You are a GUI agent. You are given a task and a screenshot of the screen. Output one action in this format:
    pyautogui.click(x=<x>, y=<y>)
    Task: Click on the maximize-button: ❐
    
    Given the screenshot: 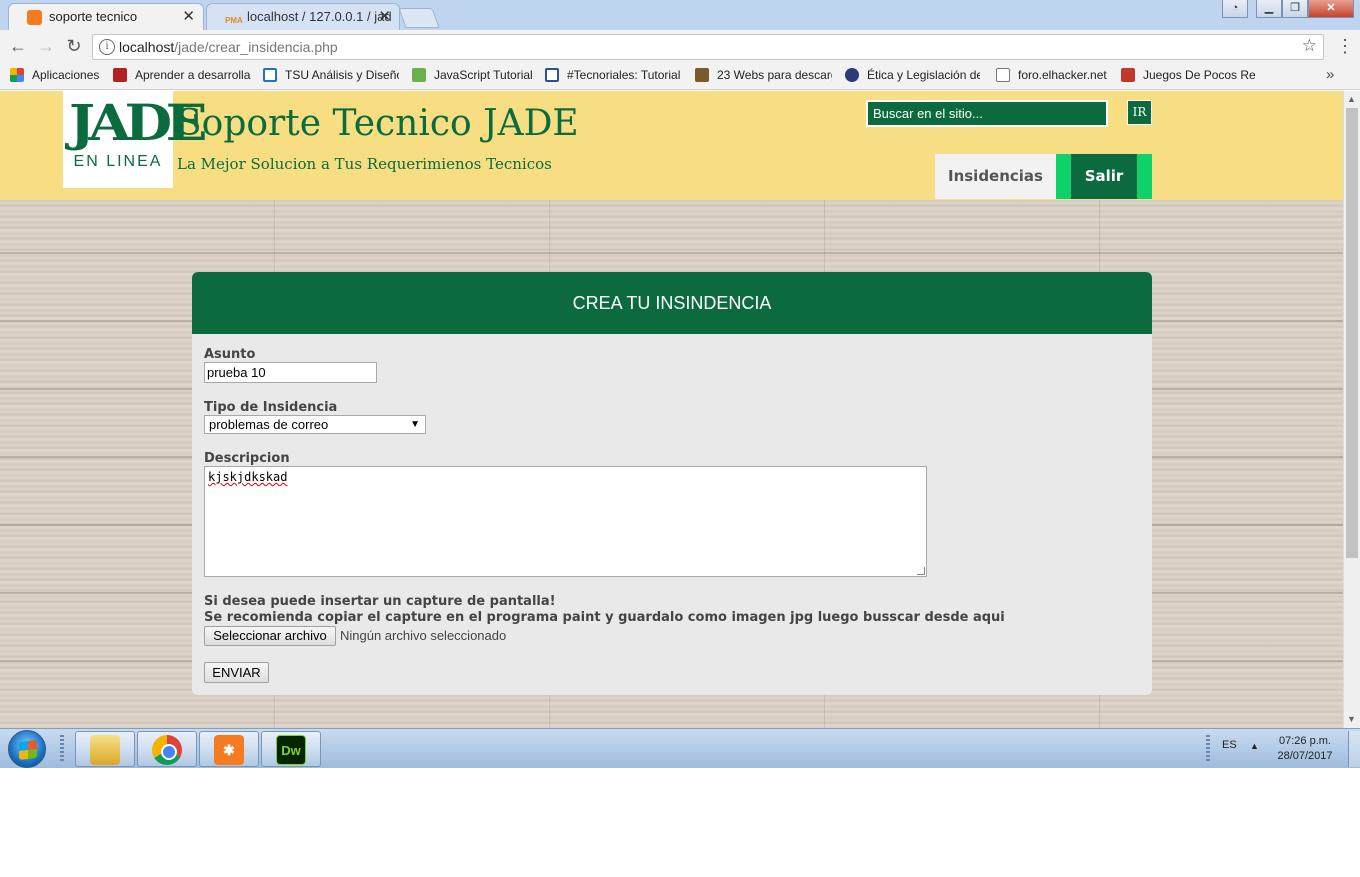 What is the action you would take?
    pyautogui.click(x=1295, y=9)
    